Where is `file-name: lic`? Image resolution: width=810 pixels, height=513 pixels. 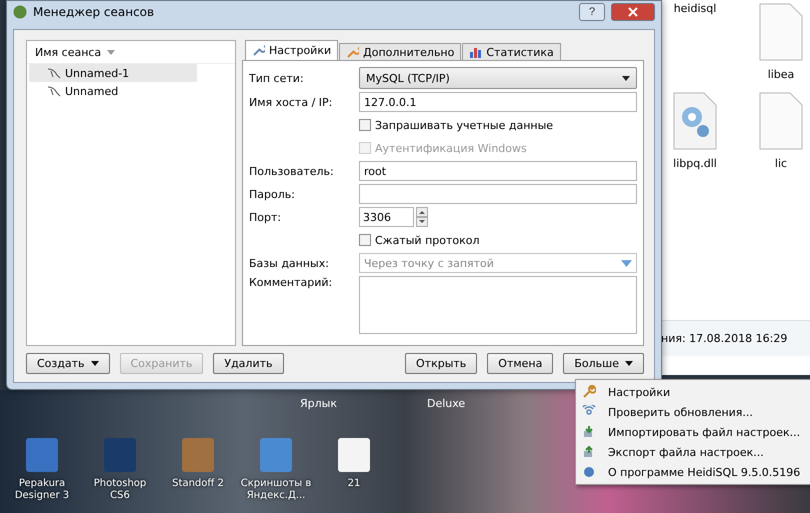 file-name: lic is located at coordinates (781, 163).